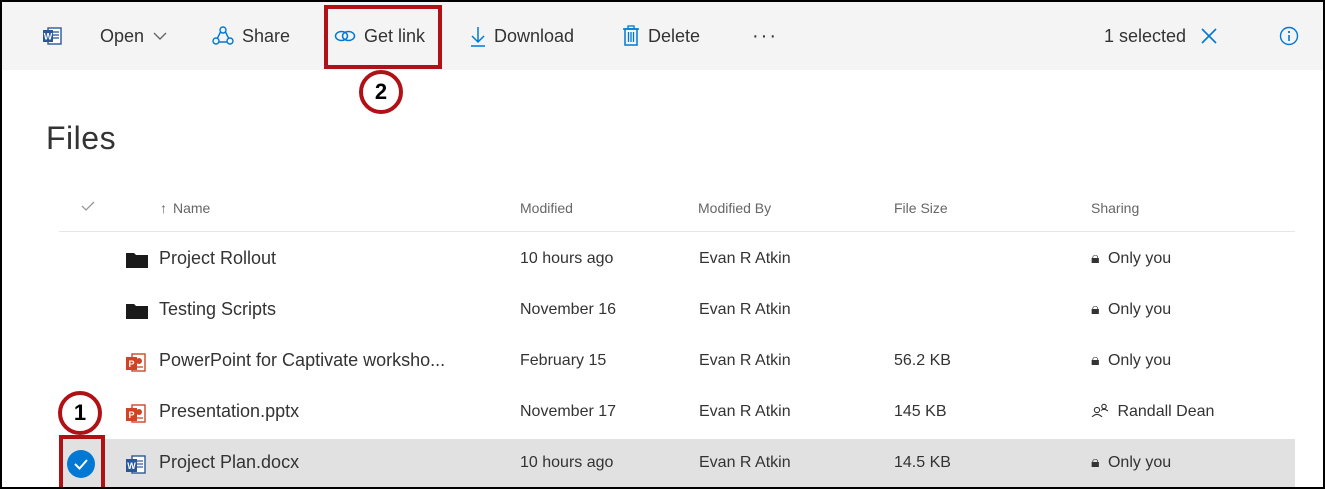 The image size is (1325, 489). What do you see at coordinates (1115, 208) in the screenshot?
I see `column-header-sharing: Sharing` at bounding box center [1115, 208].